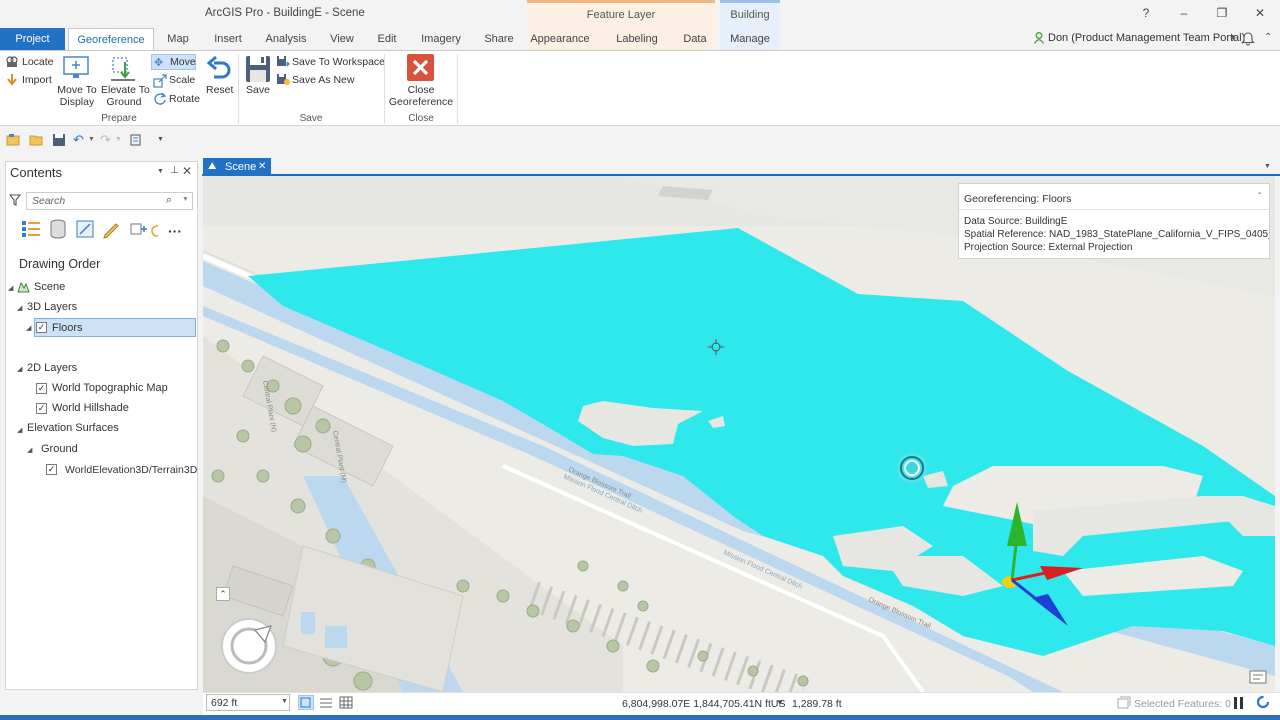 The width and height of the screenshot is (1280, 720). Describe the element at coordinates (178, 39) in the screenshot. I see `tab-map: Map` at that location.